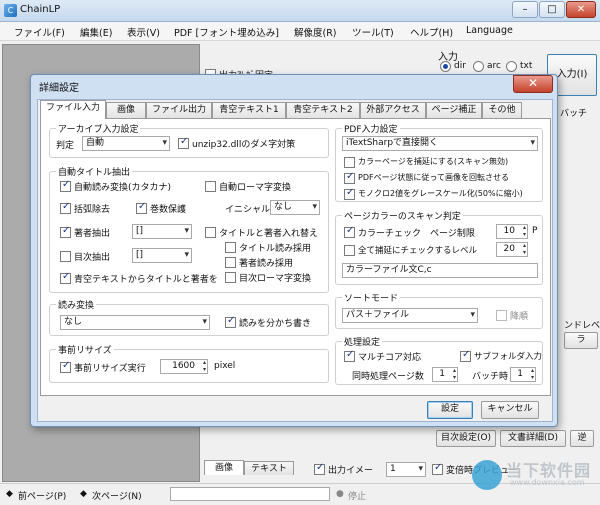 Image resolution: width=600 pixels, height=505 pixels. What do you see at coordinates (523, 374) in the screenshot?
I see `batch-time-spin: 1` at bounding box center [523, 374].